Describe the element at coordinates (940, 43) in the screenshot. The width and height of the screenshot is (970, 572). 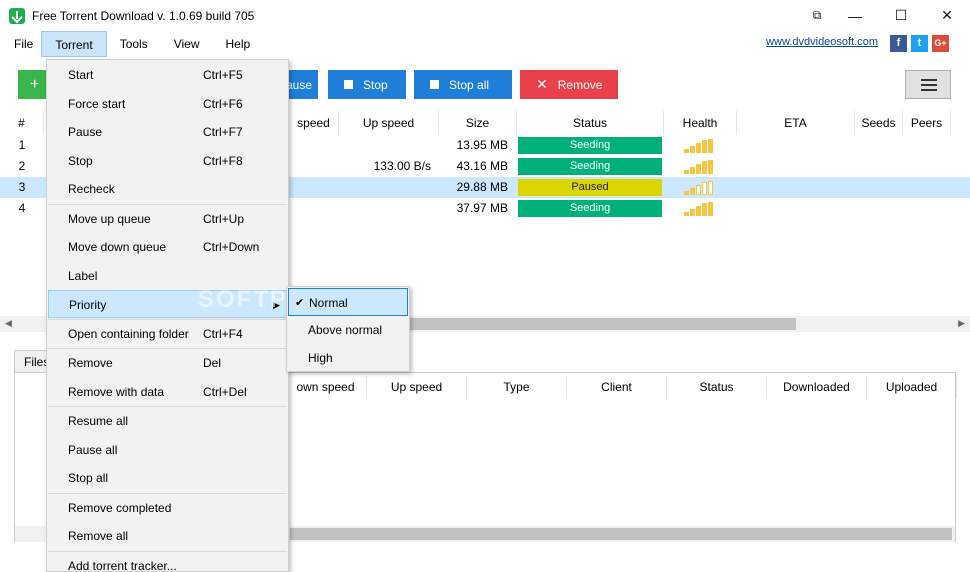
I see `googleplus-icon: G+` at that location.